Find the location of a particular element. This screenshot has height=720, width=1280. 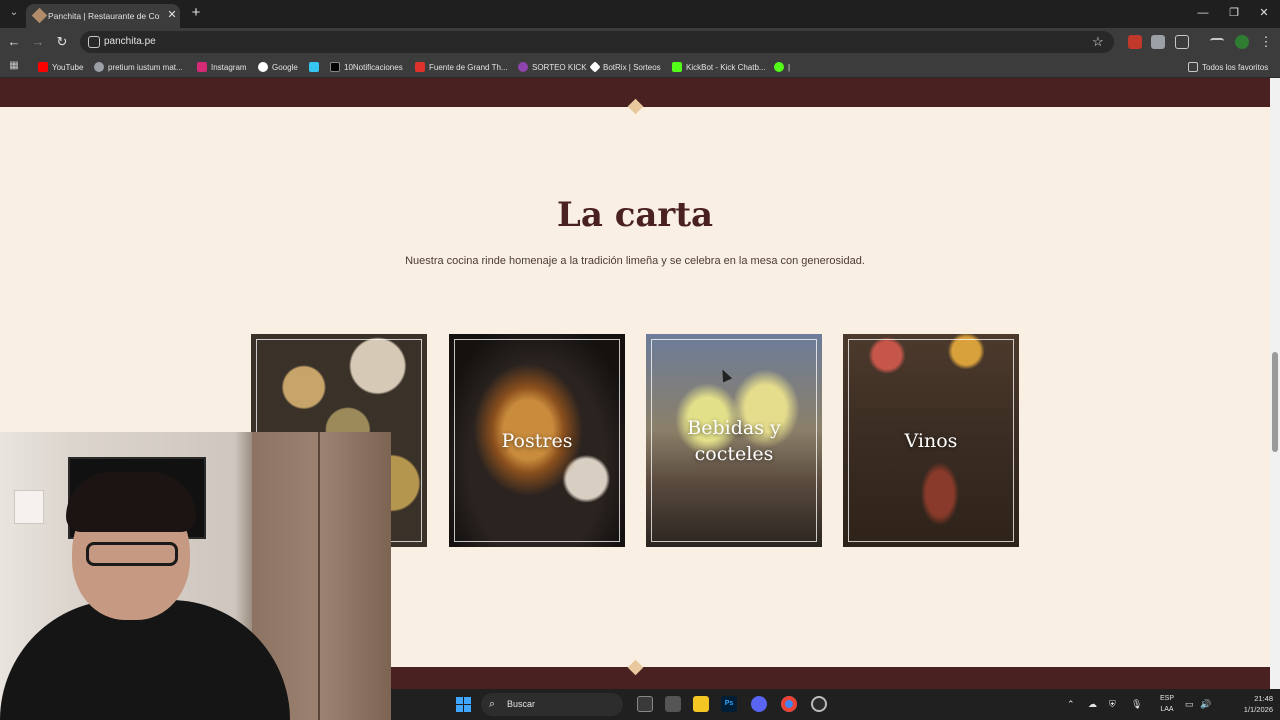

bookmark-instagram: Instagram is located at coordinates (222, 67).